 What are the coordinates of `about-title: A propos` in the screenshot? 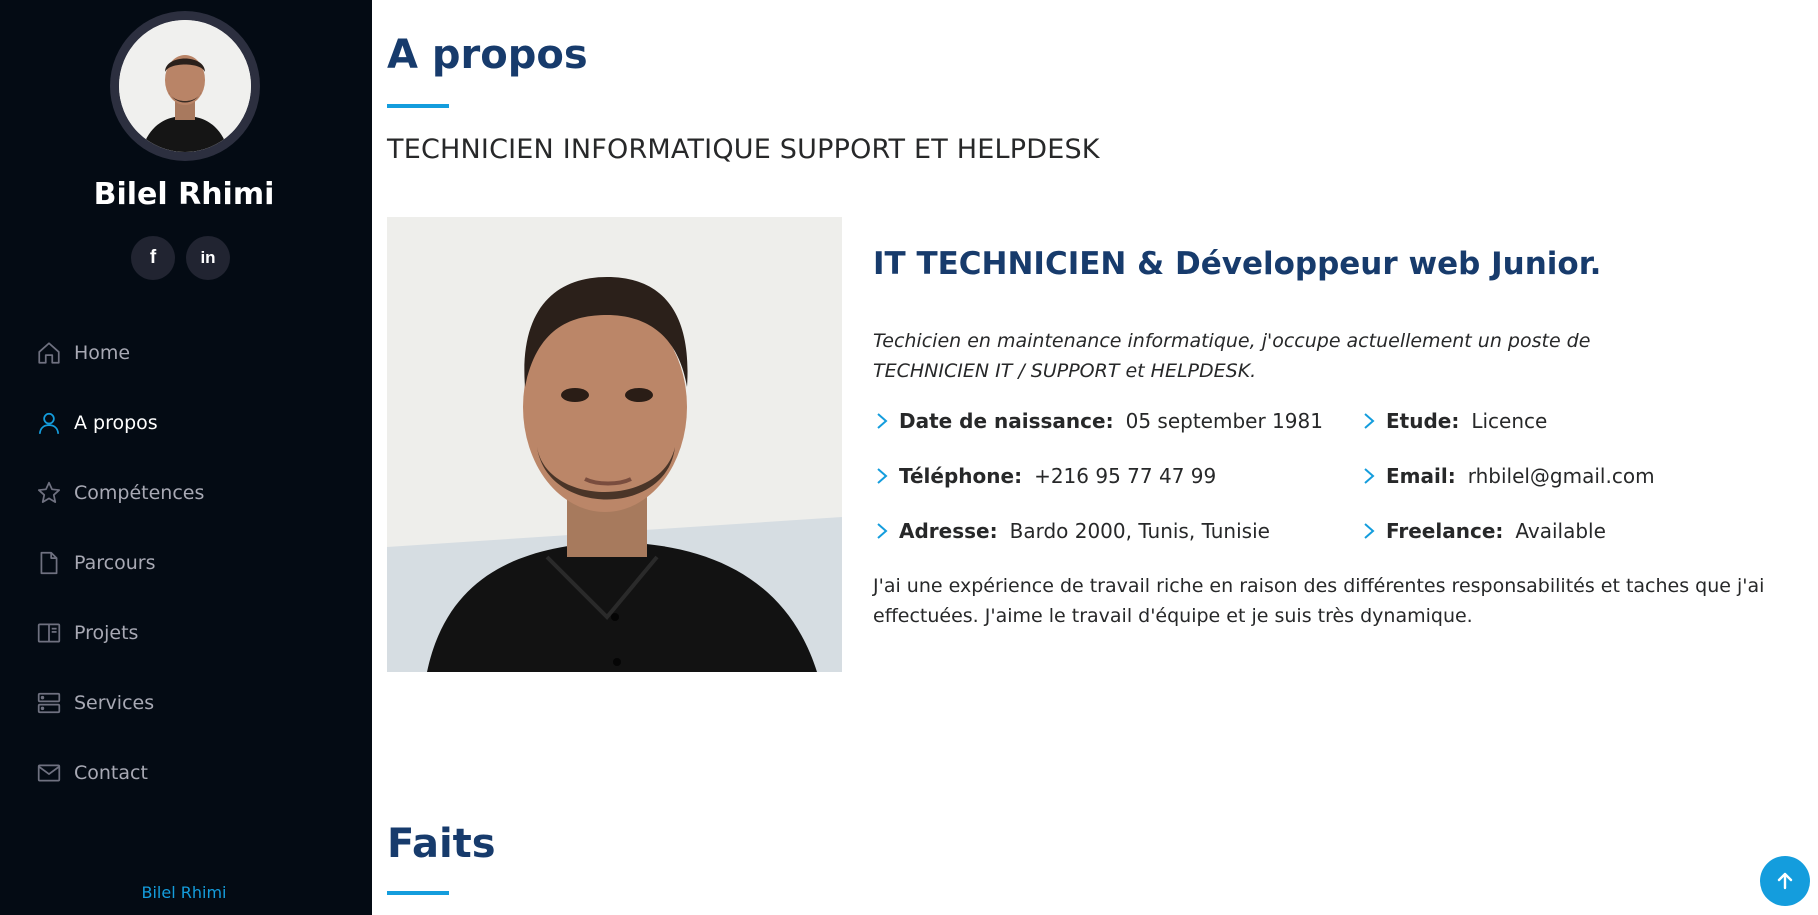 It's located at (487, 55).